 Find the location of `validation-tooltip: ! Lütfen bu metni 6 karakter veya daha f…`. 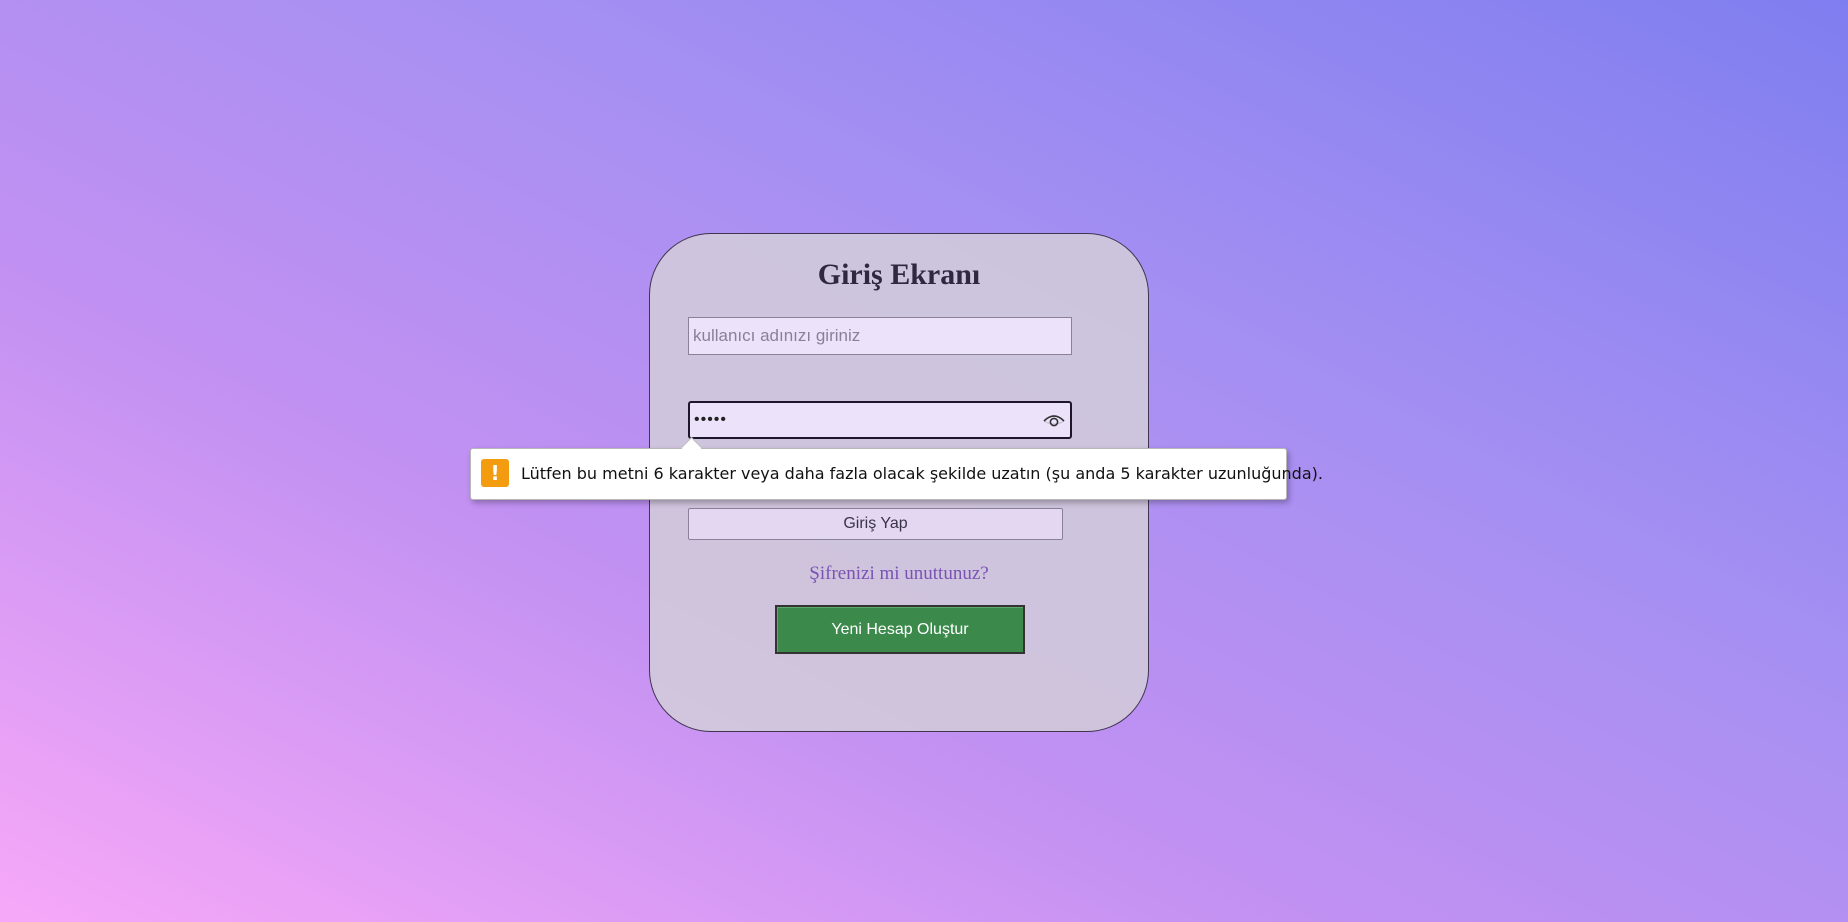

validation-tooltip: ! Lütfen bu metni 6 karakter veya daha f… is located at coordinates (896, 468).